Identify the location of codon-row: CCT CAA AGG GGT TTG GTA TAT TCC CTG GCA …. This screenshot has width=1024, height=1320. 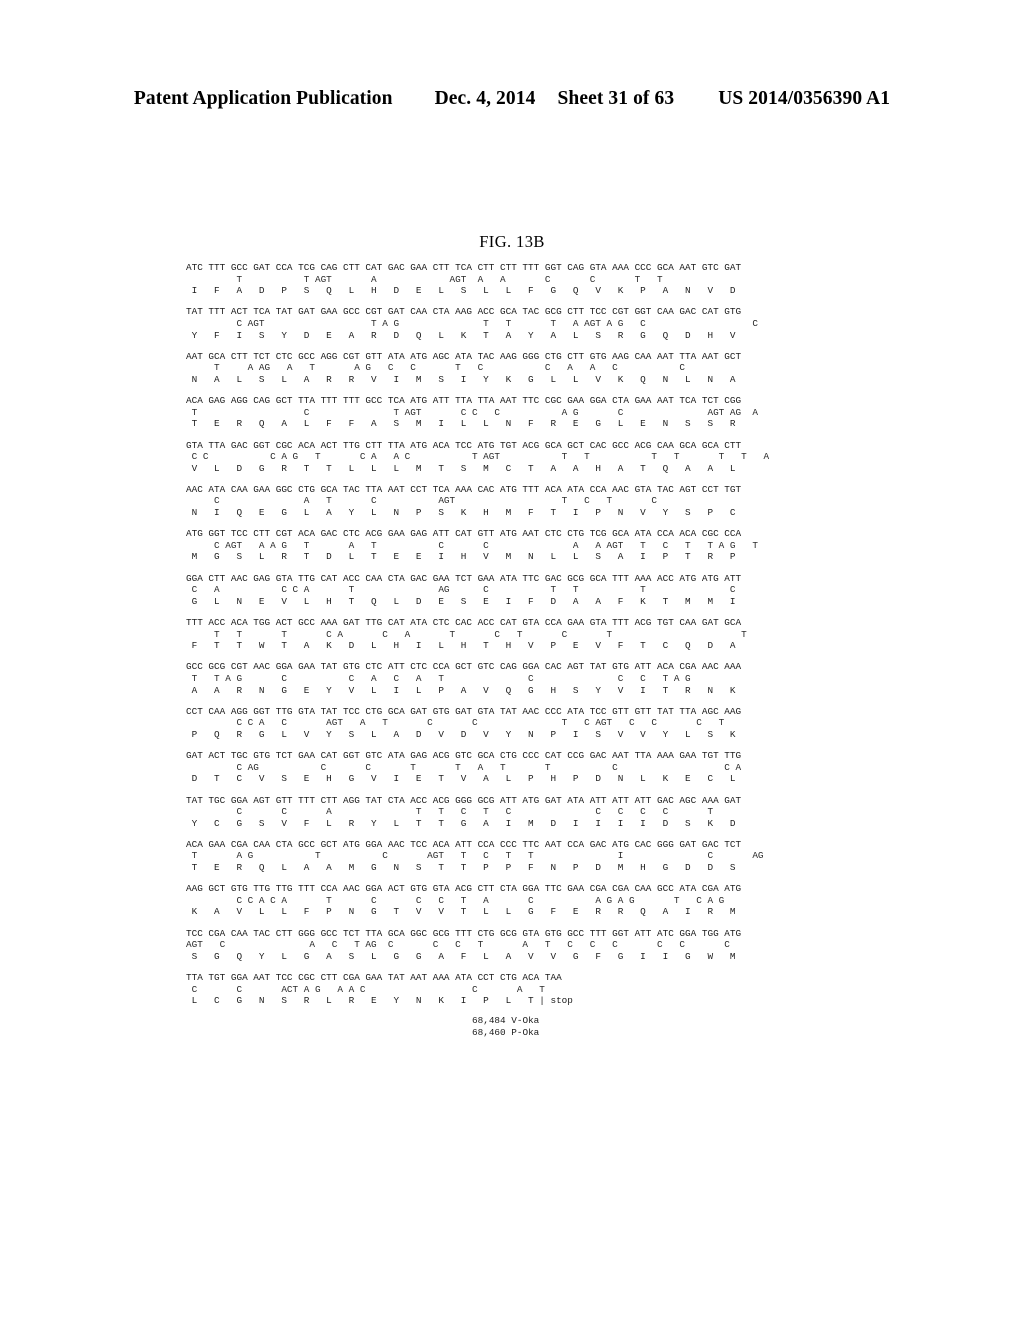
(464, 711).